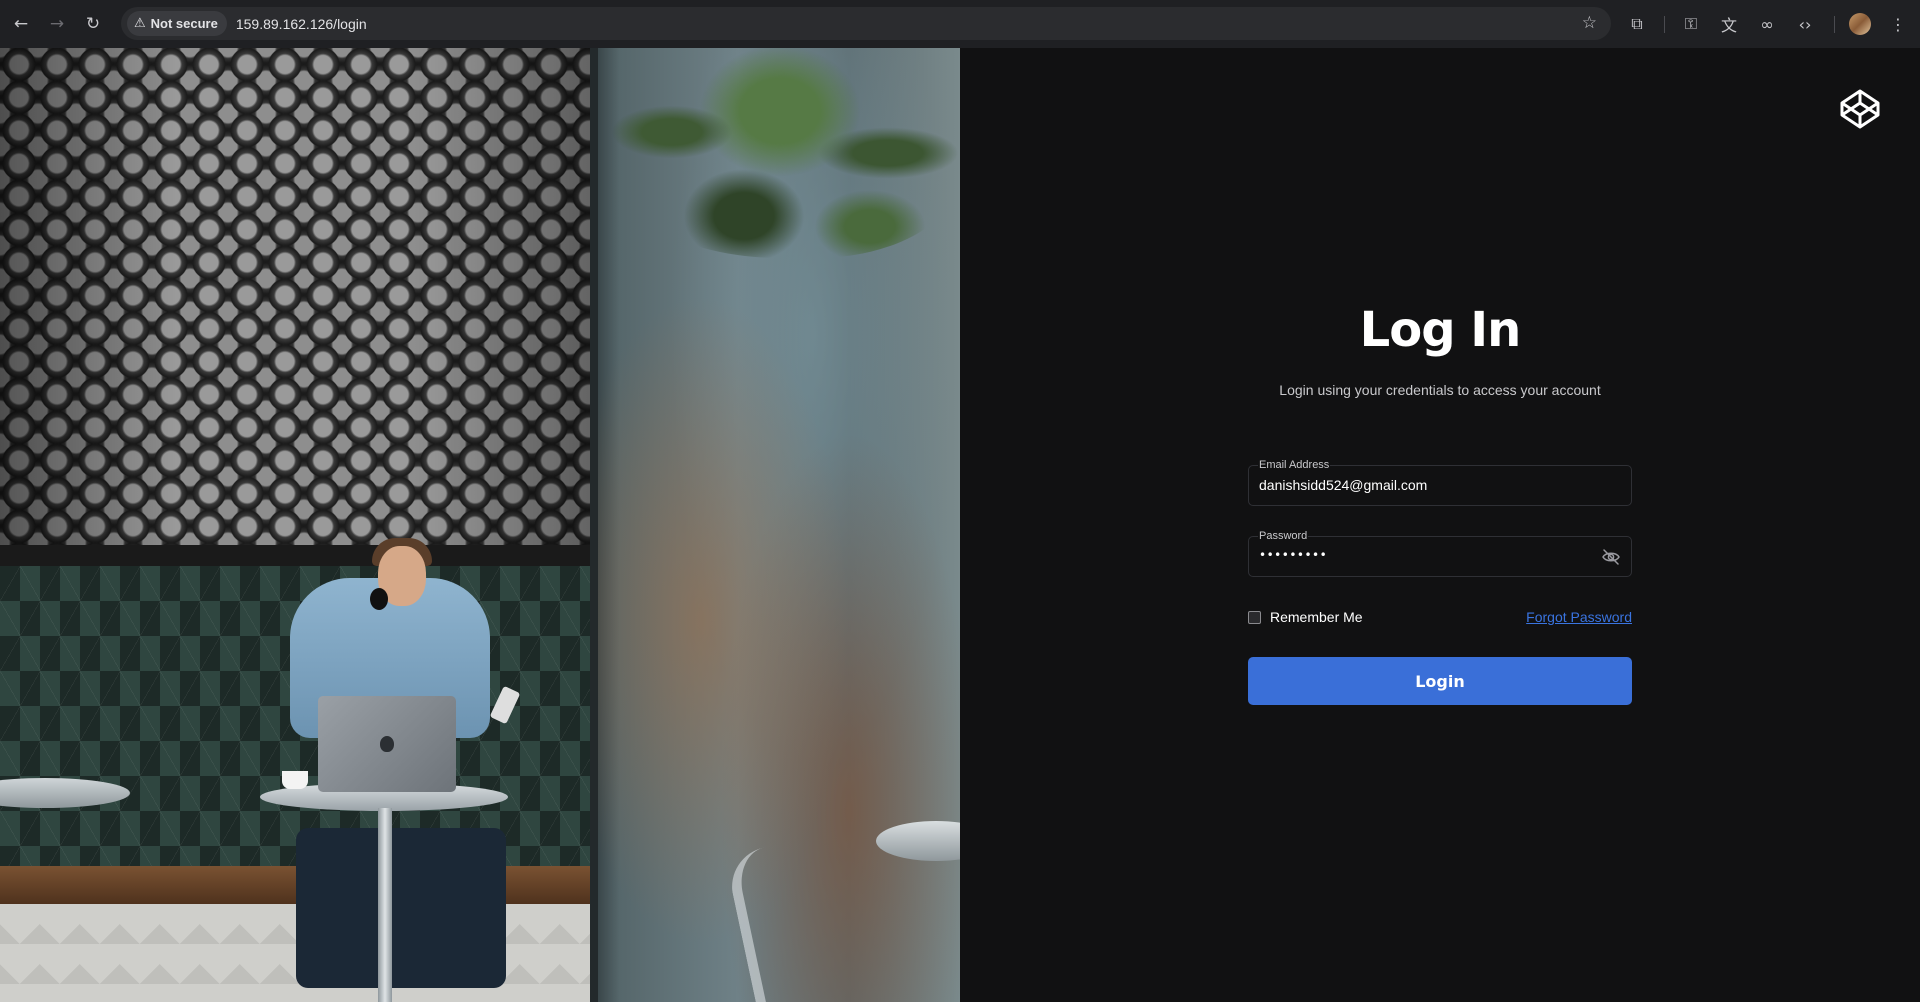  What do you see at coordinates (1611, 557) in the screenshot?
I see `eye-off-icon` at bounding box center [1611, 557].